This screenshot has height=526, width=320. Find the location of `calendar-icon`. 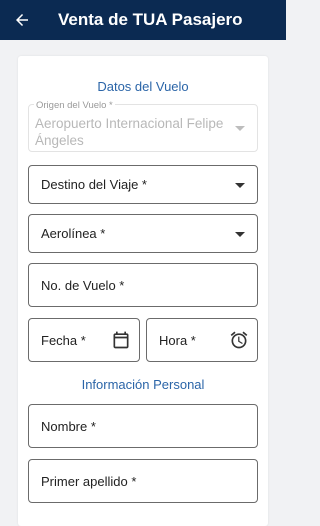

calendar-icon is located at coordinates (121, 340).